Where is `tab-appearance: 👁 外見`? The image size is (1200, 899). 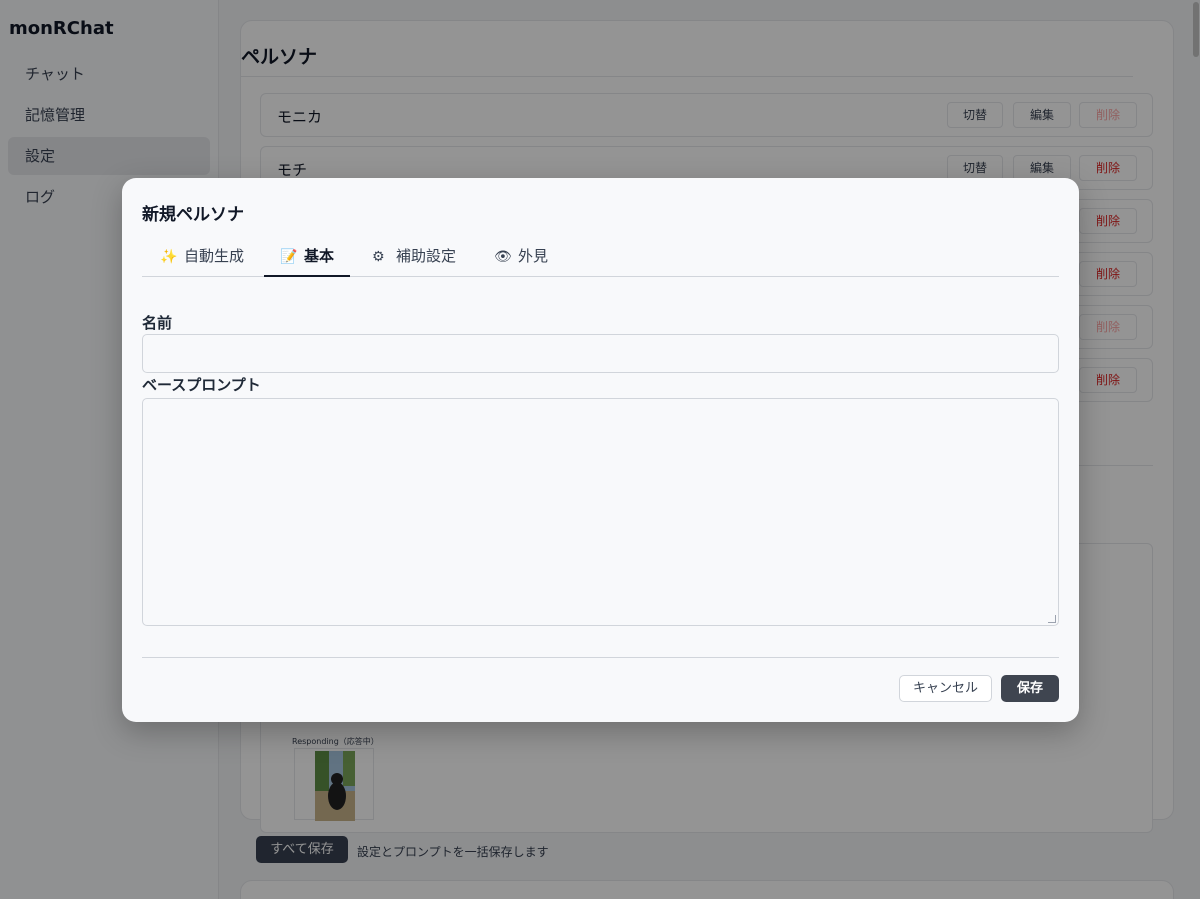
tab-appearance: 👁 外見 is located at coordinates (521, 258).